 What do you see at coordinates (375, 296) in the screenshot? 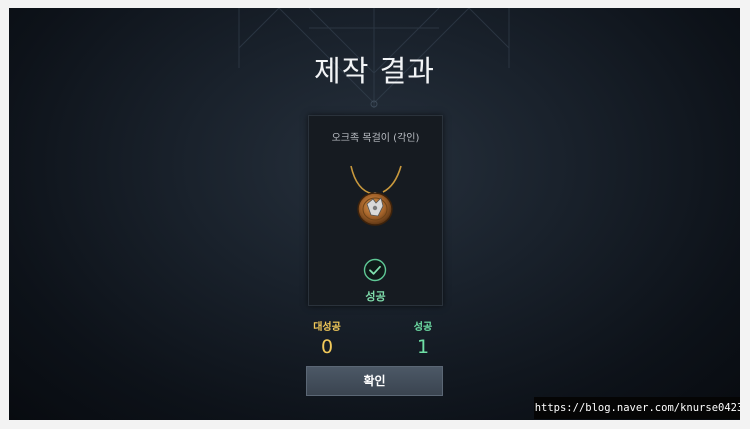
I see `result-status-label: 성공` at bounding box center [375, 296].